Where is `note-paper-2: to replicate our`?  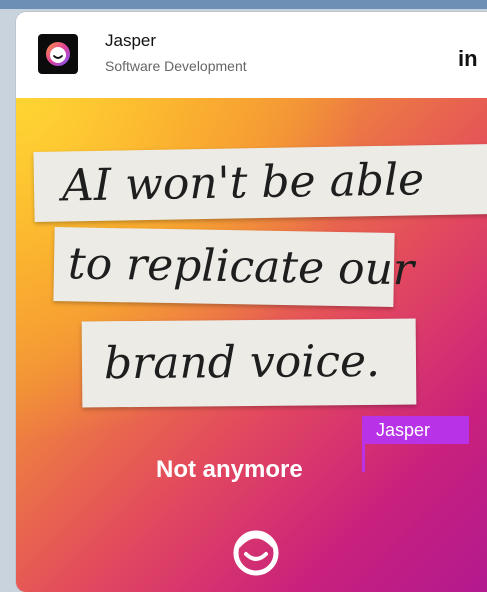 note-paper-2: to replicate our is located at coordinates (233, 267).